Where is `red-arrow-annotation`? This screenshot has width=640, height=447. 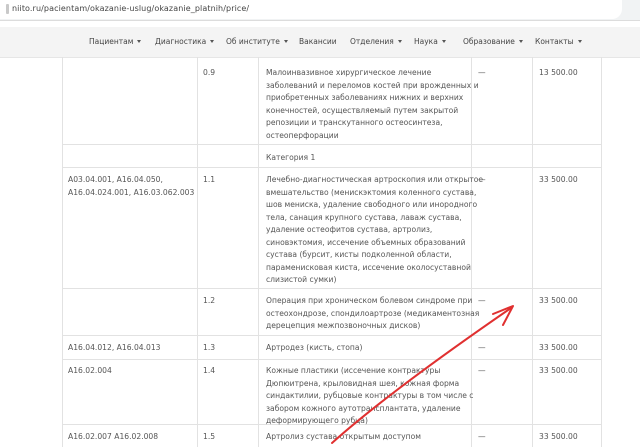 red-arrow-annotation is located at coordinates (422, 374).